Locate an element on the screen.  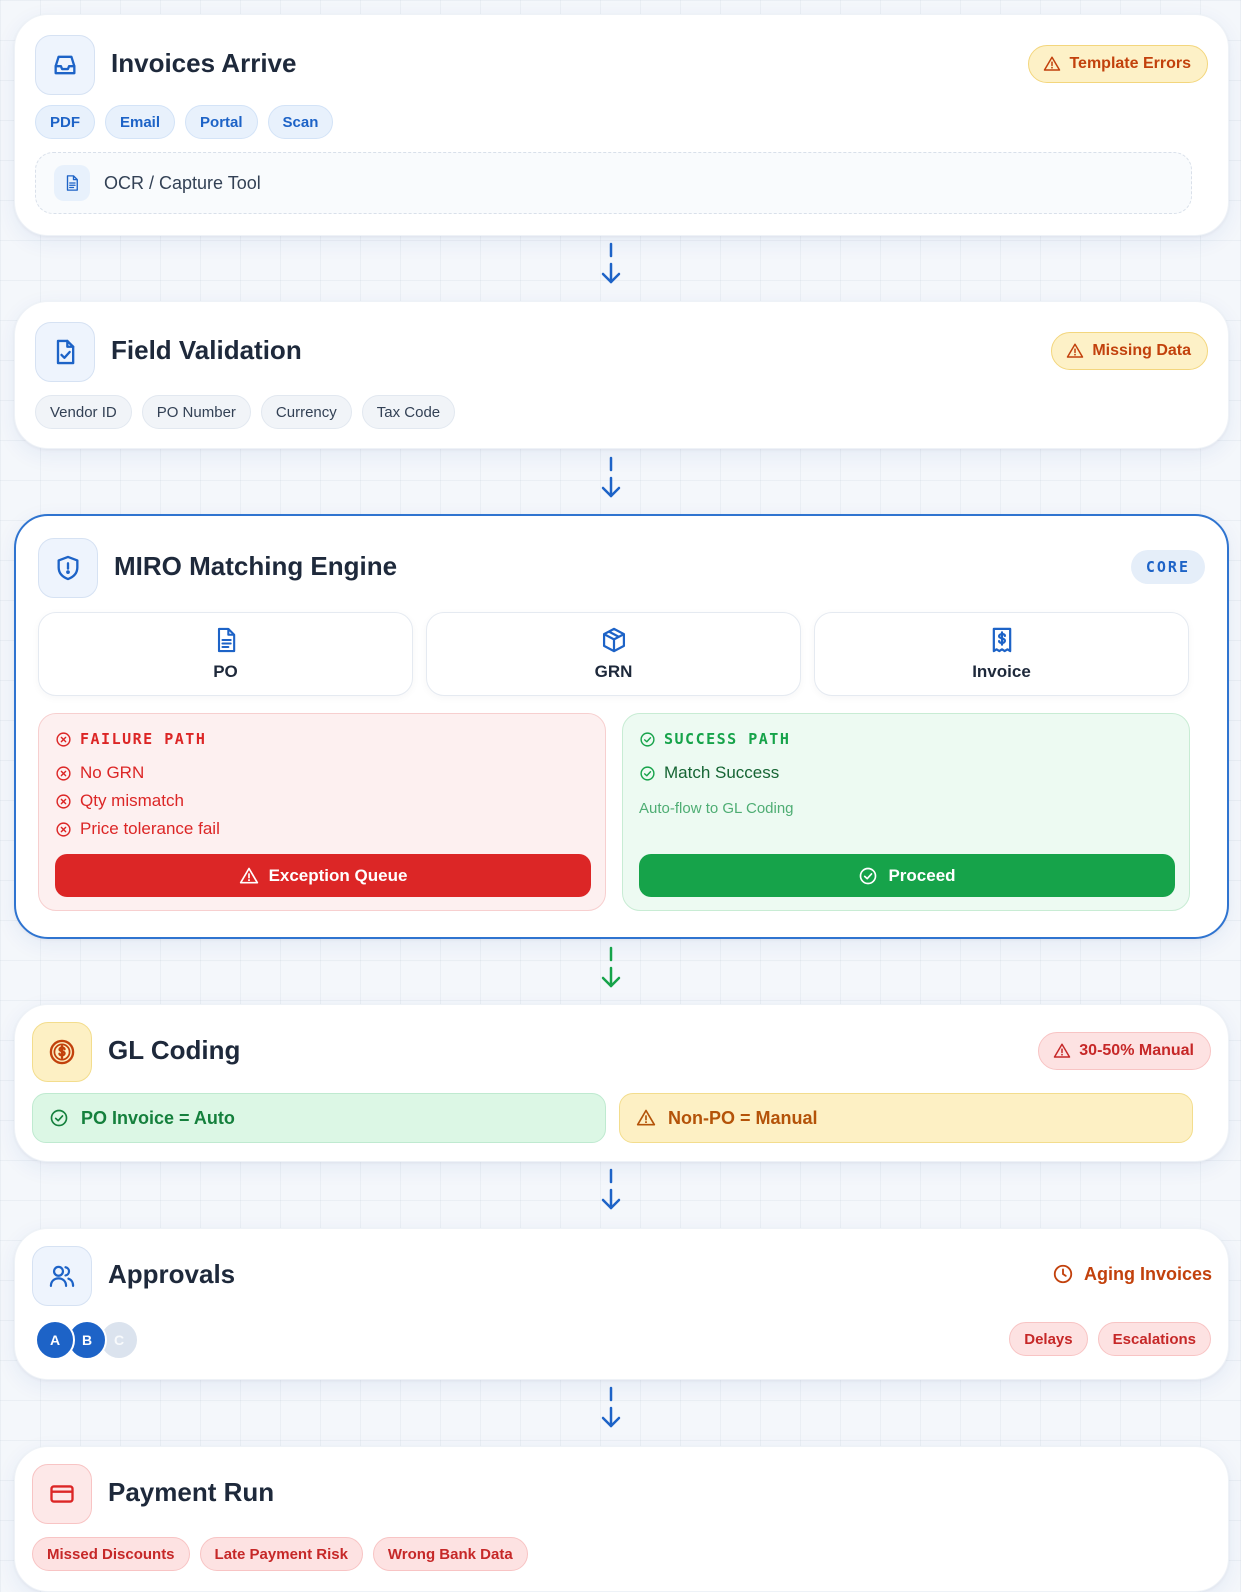
success-path-title: SUCCESS PATH is located at coordinates (727, 739).